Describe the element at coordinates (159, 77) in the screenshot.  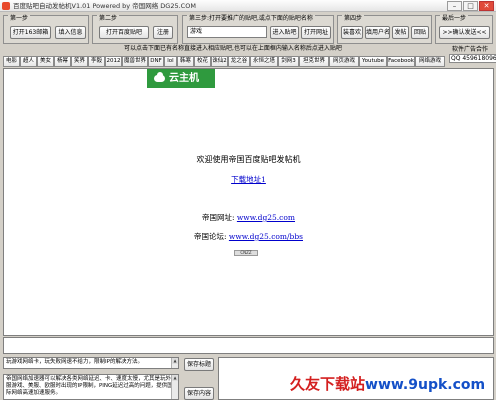
I see `cloud-icon` at that location.